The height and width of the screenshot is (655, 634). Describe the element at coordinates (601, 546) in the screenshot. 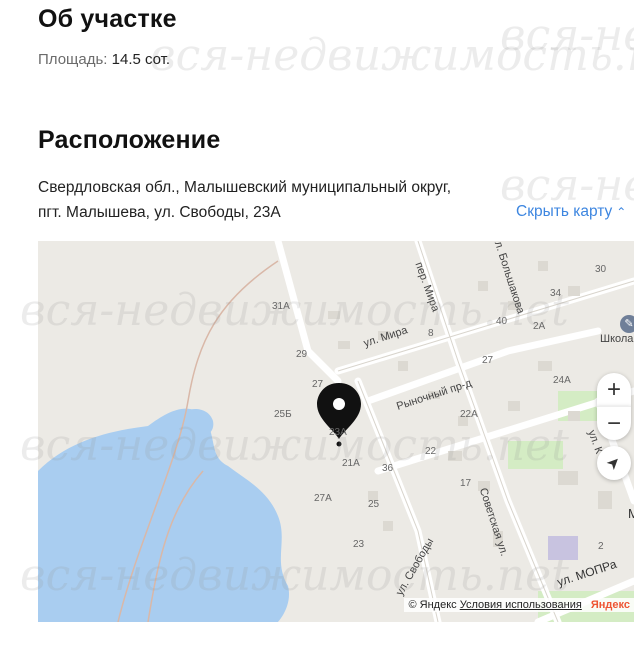

I see `house-number: 2` at that location.